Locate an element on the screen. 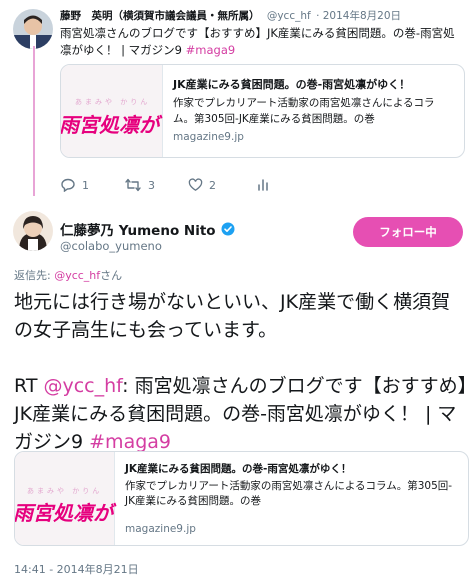  retweet-action: 3 is located at coordinates (139, 185).